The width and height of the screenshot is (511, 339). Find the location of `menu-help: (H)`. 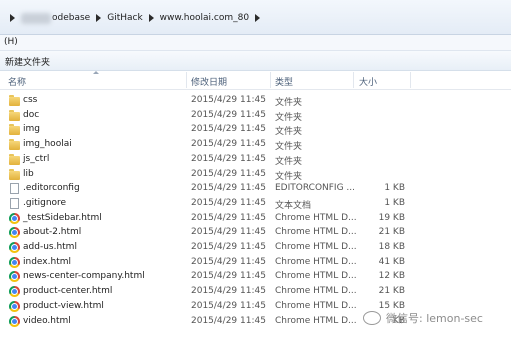

menu-help: (H) is located at coordinates (11, 42).